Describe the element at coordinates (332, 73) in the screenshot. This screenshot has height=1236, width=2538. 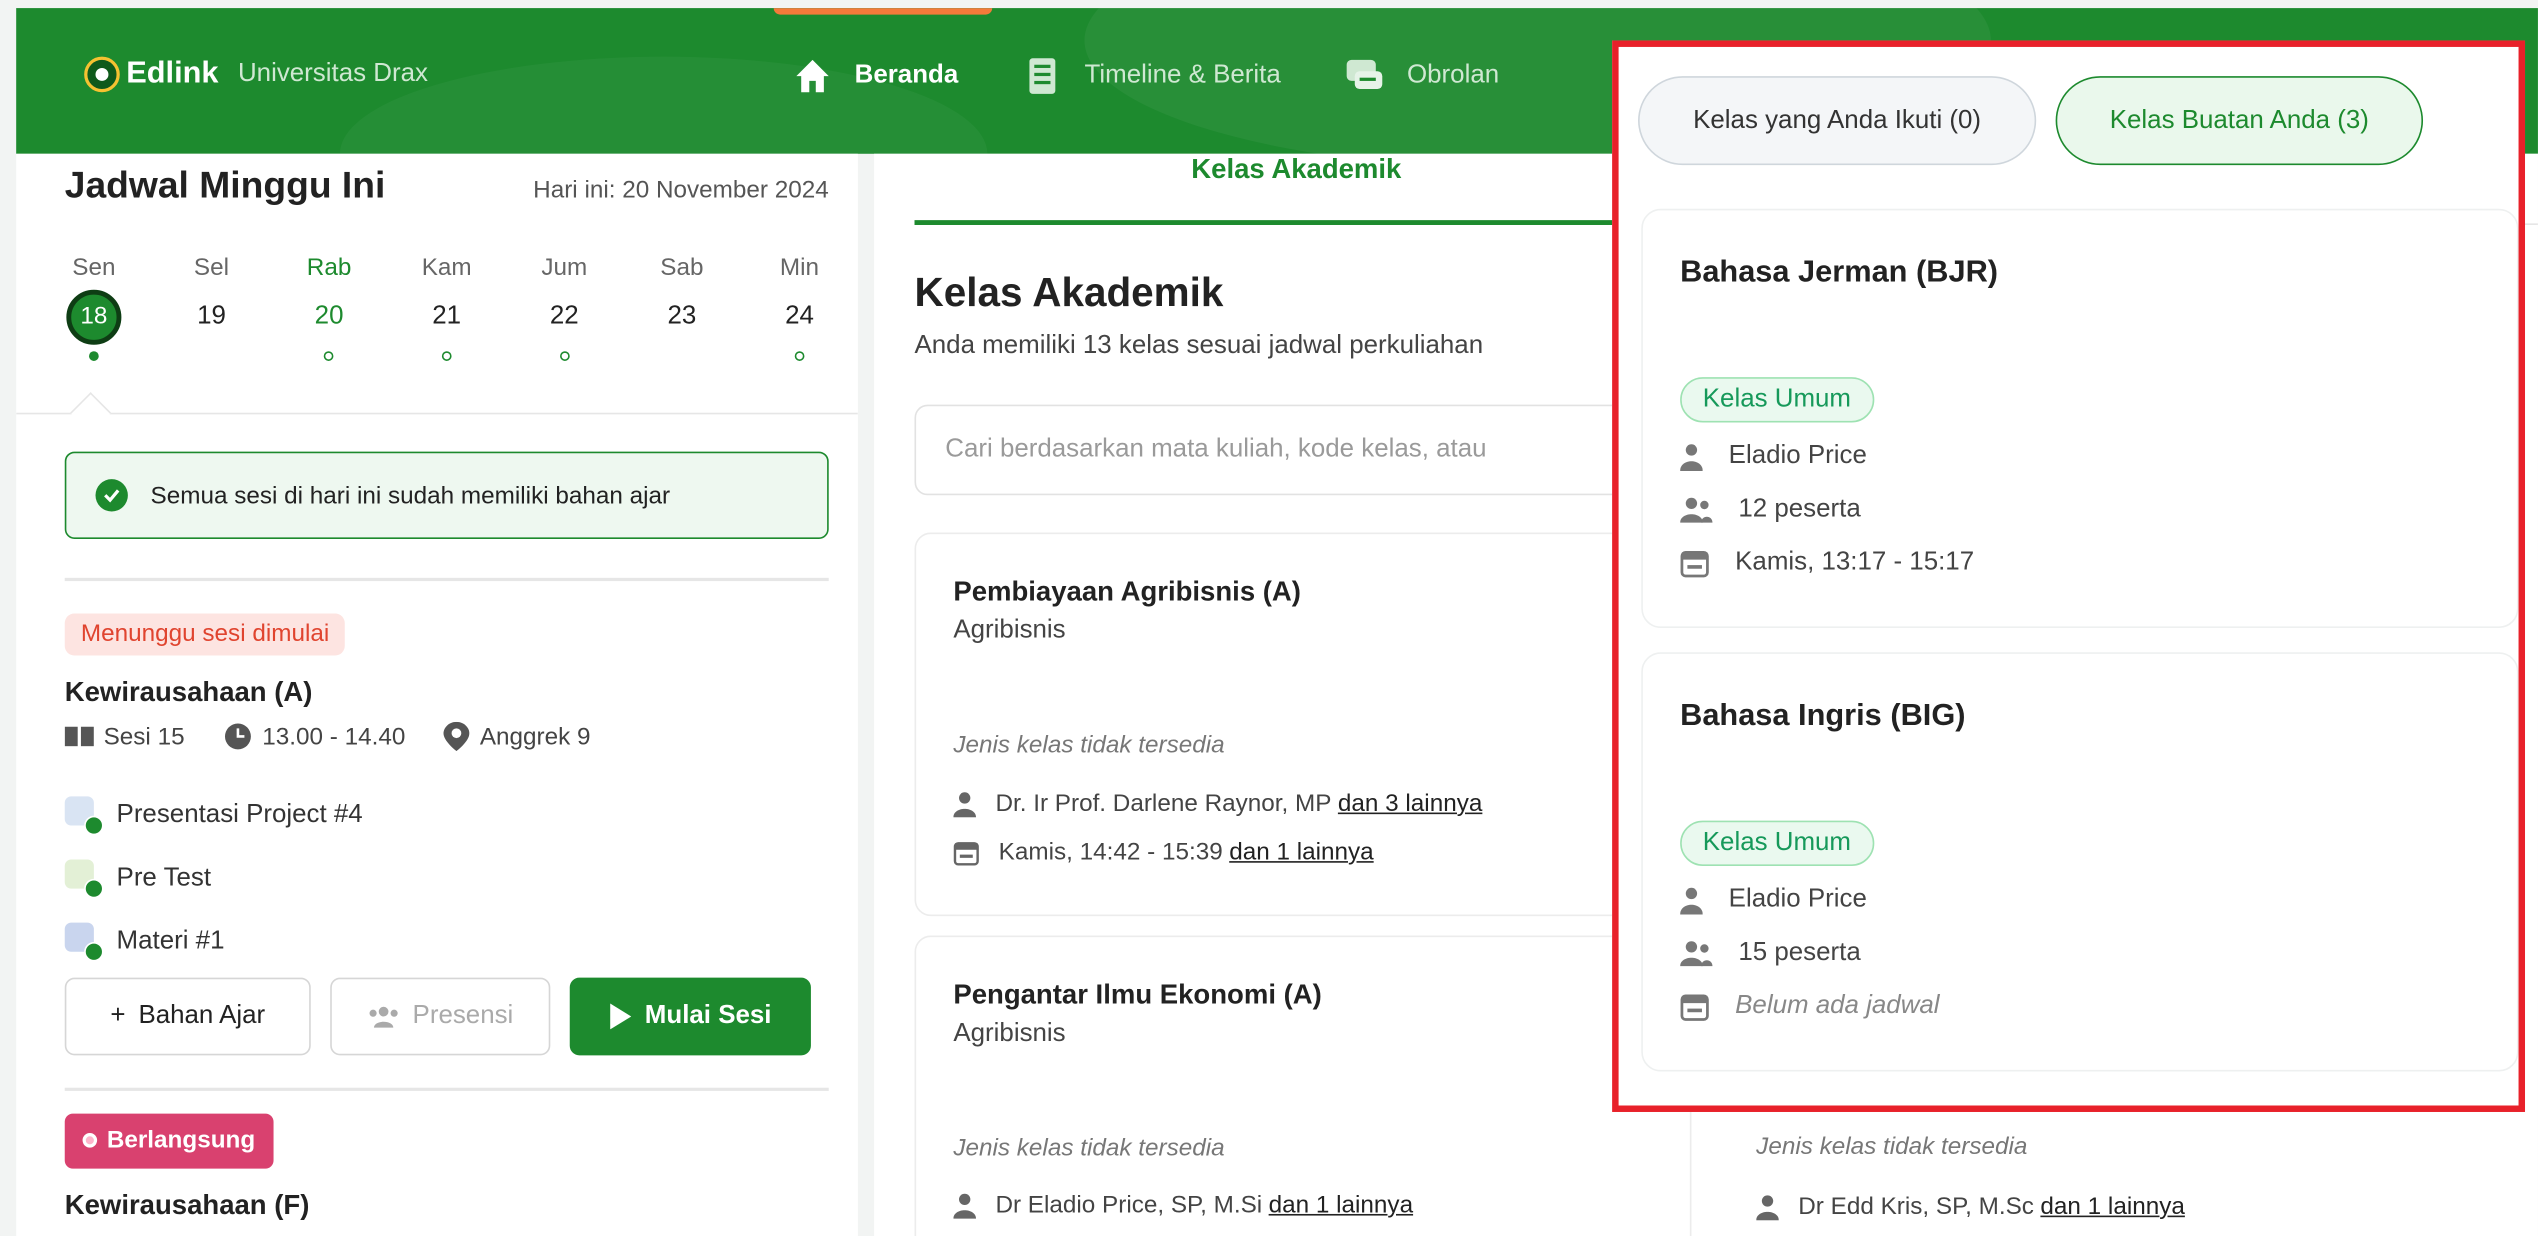
I see `university-name: Universitas Drax` at that location.